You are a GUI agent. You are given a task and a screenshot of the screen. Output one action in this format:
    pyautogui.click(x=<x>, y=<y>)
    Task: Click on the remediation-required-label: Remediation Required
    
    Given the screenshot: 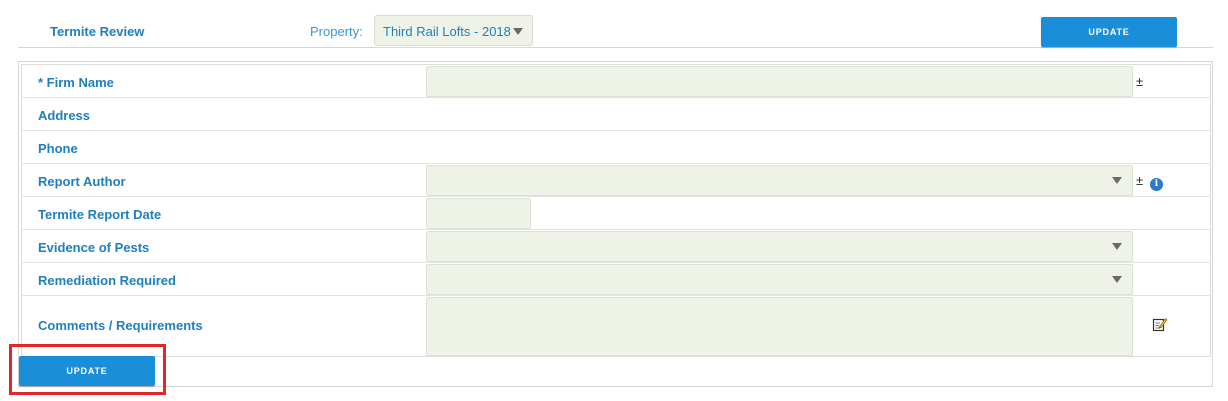 What is the action you would take?
    pyautogui.click(x=107, y=280)
    